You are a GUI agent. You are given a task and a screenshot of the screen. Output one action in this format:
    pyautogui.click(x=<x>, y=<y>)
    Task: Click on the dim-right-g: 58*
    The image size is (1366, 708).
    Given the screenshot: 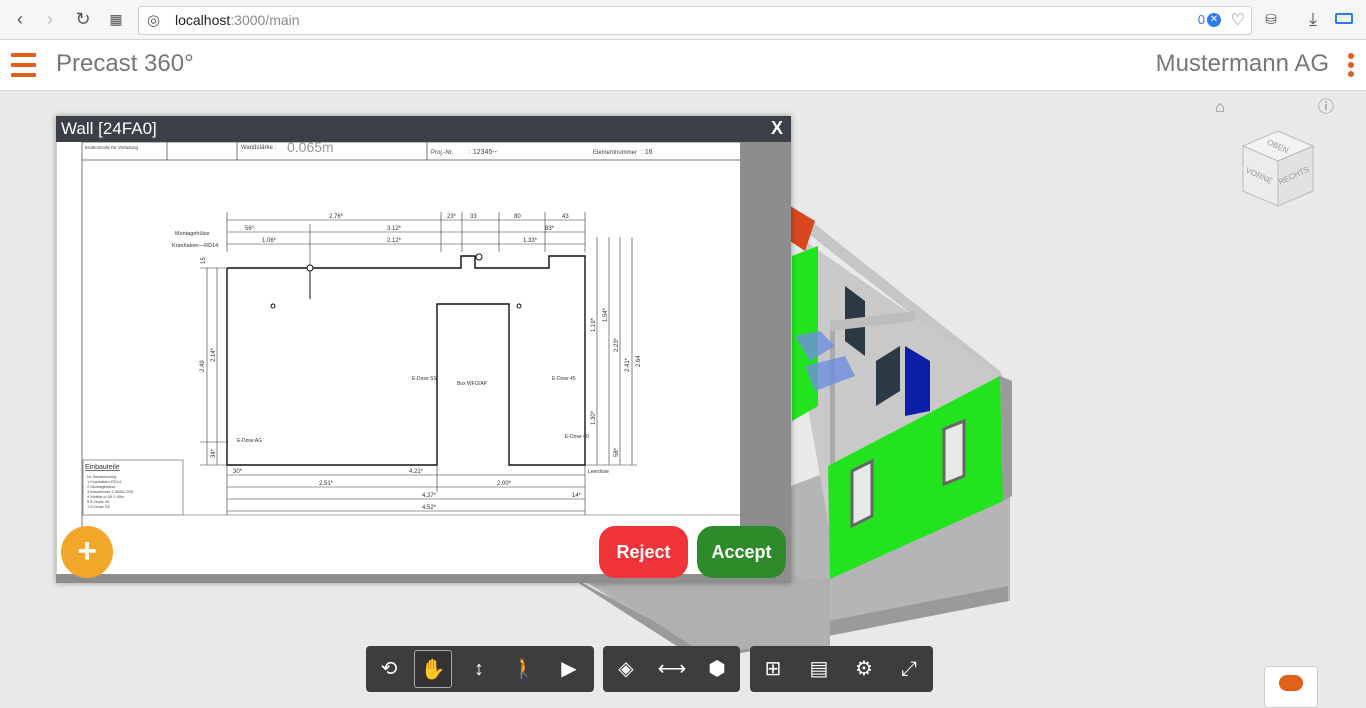 What is the action you would take?
    pyautogui.click(x=617, y=452)
    